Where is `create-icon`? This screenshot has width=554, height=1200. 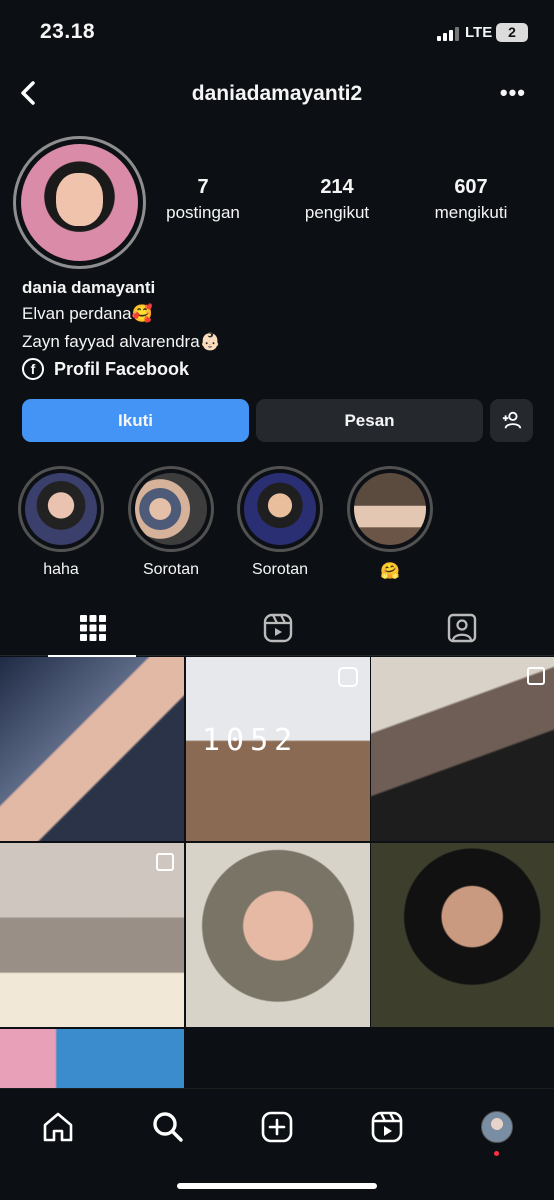 create-icon is located at coordinates (277, 1127).